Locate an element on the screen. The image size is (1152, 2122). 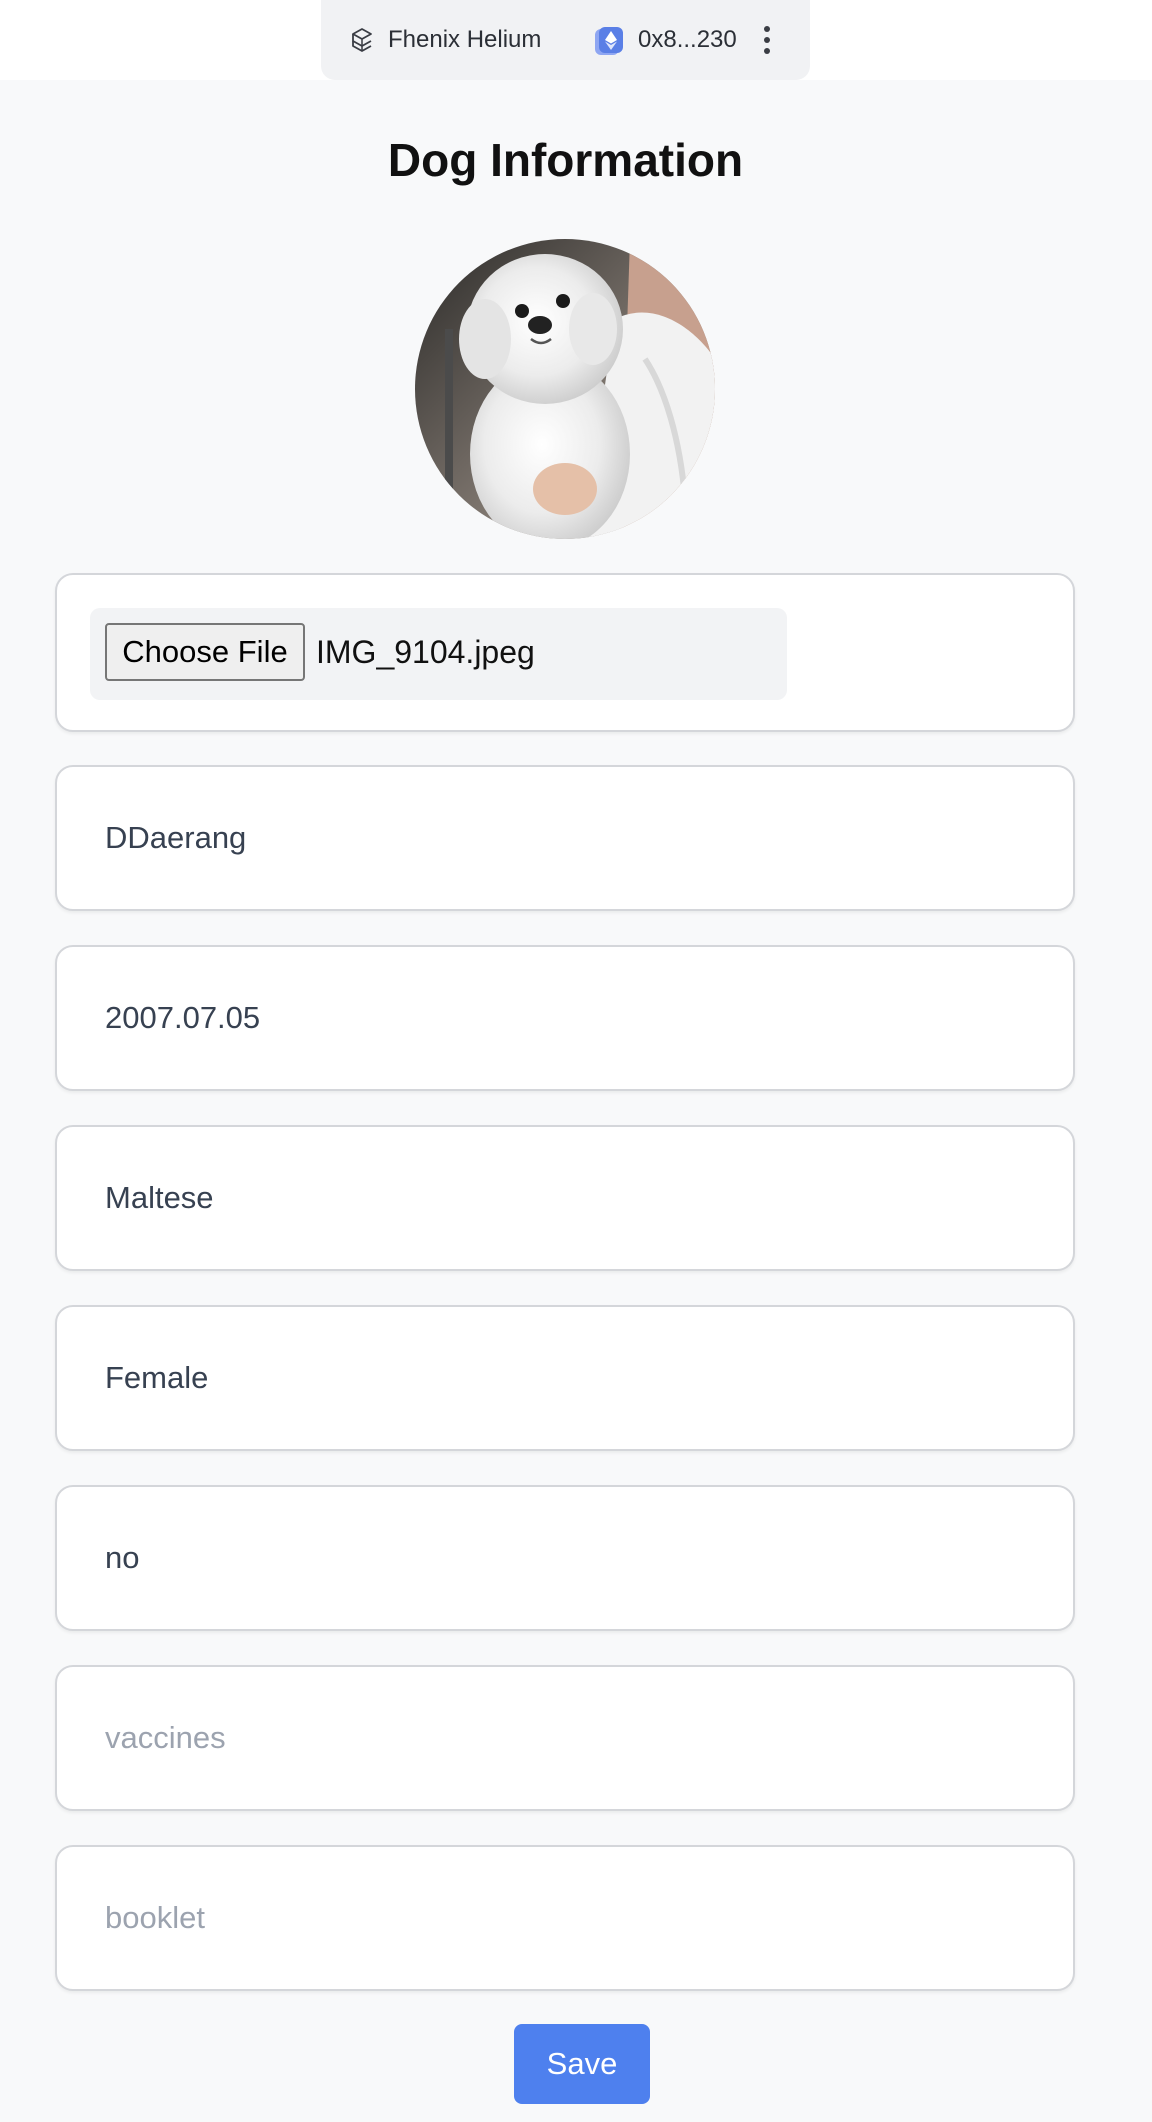
top-bar: Fhenix Helium 0x8...230 is located at coordinates (576, 40).